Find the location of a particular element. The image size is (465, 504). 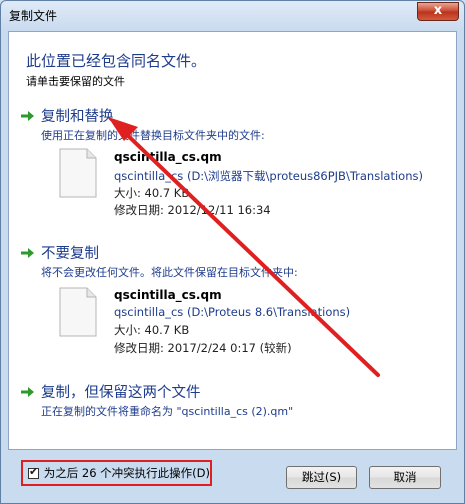

apply-to-all-checkbox-row: 为之后 26 个冲突执行此操作(D) is located at coordinates (116, 473).